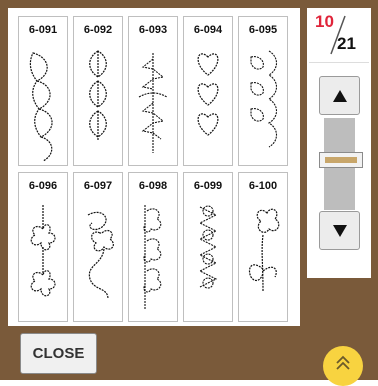 Image resolution: width=378 pixels, height=386 pixels. I want to click on pattern-code: 6-095, so click(263, 30).